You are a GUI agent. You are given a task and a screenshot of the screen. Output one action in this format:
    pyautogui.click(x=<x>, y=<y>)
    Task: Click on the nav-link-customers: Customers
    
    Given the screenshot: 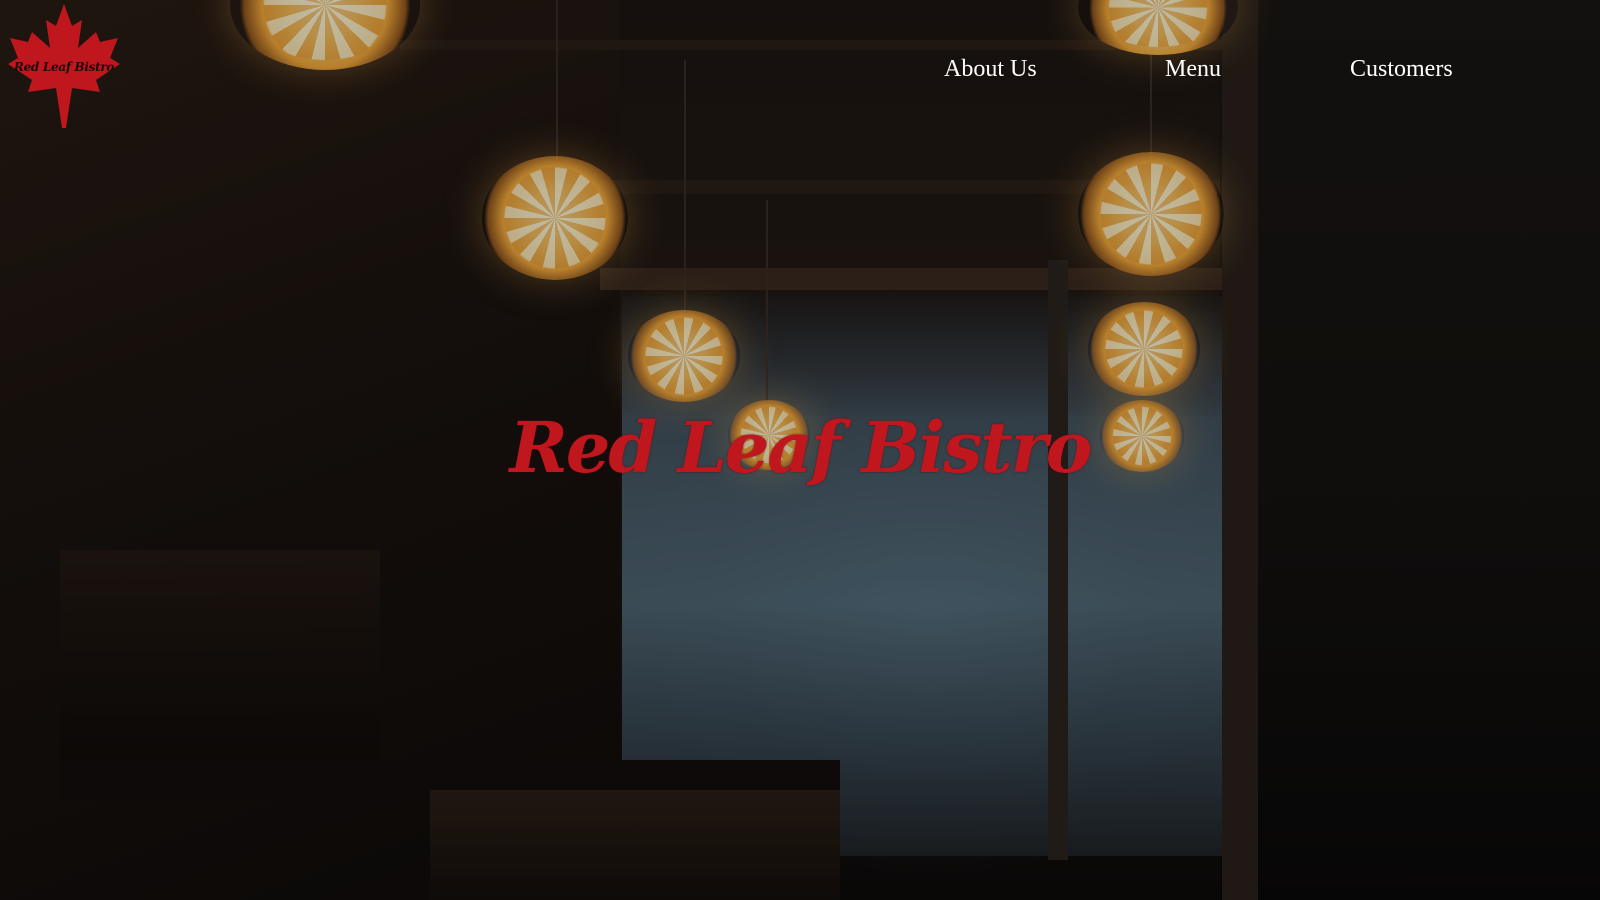 What is the action you would take?
    pyautogui.click(x=1401, y=69)
    